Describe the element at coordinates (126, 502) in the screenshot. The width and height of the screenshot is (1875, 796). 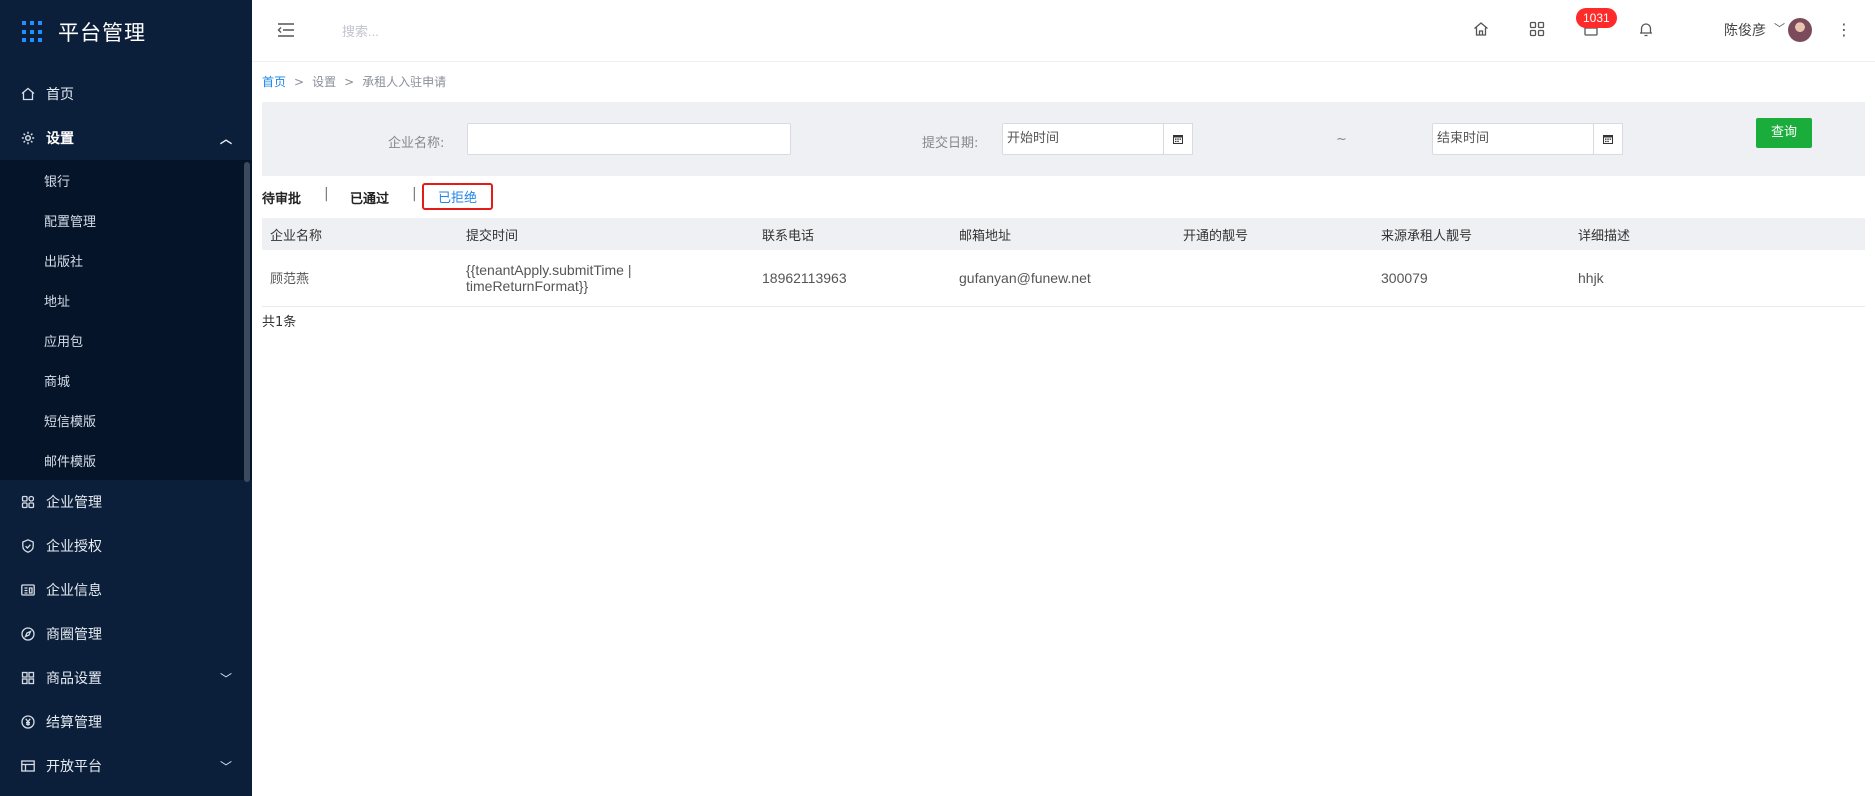
I see `sidebar-item-enterprise: 企业管理` at that location.